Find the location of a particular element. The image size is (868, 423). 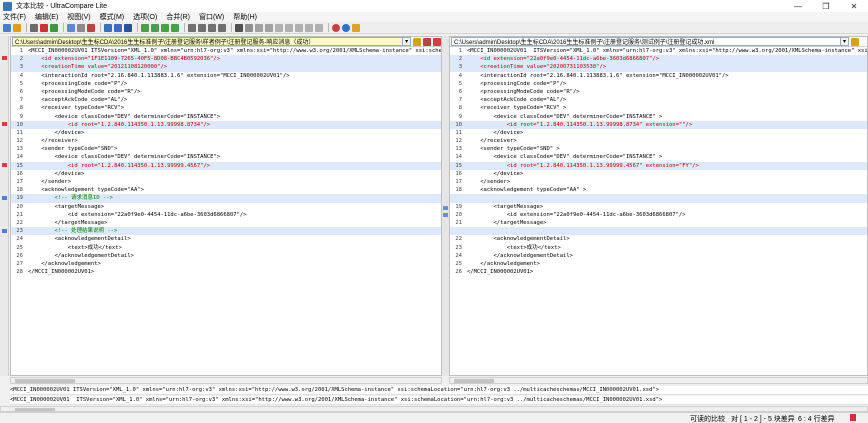

next-diff-icon is located at coordinates (165, 27).